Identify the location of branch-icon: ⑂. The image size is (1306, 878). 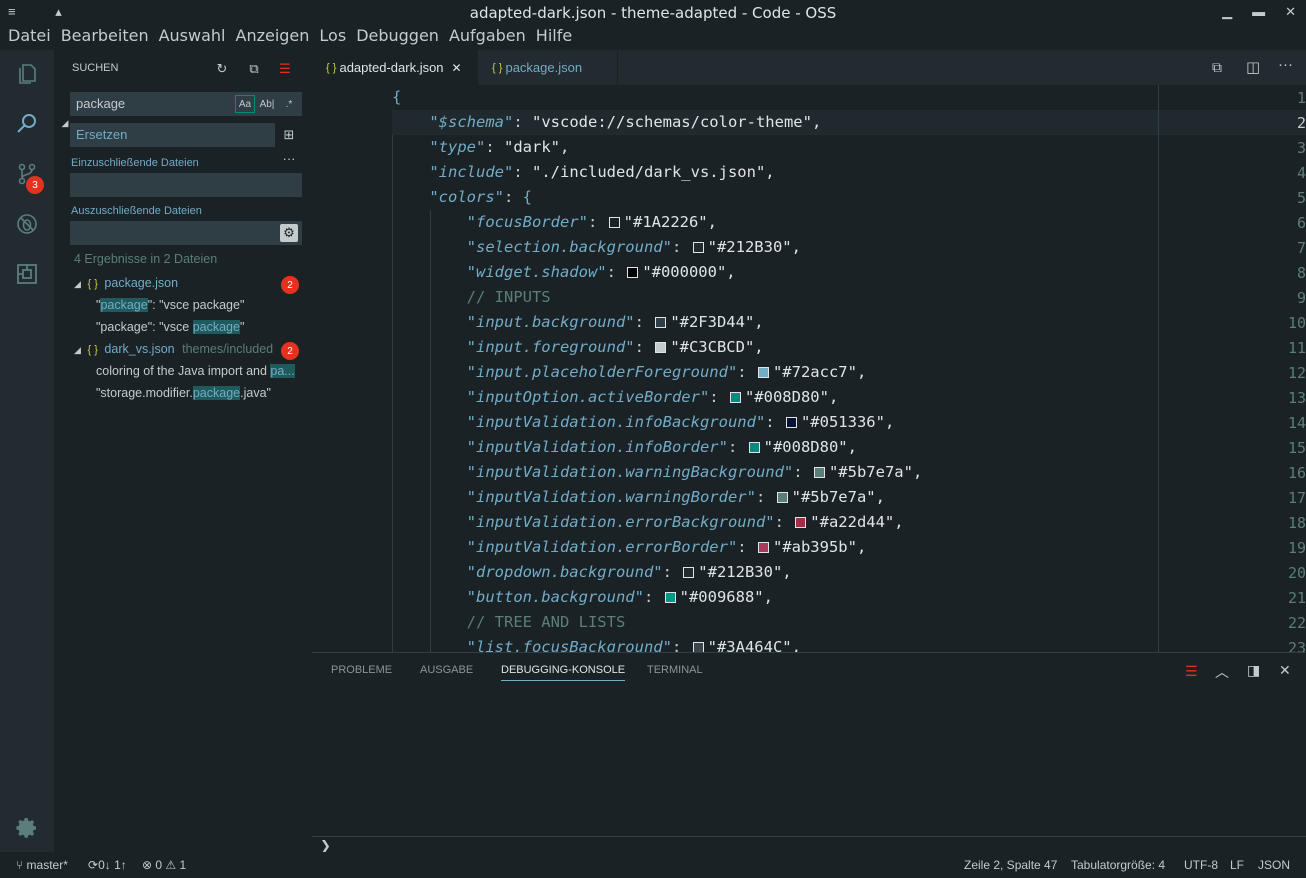
(21, 865).